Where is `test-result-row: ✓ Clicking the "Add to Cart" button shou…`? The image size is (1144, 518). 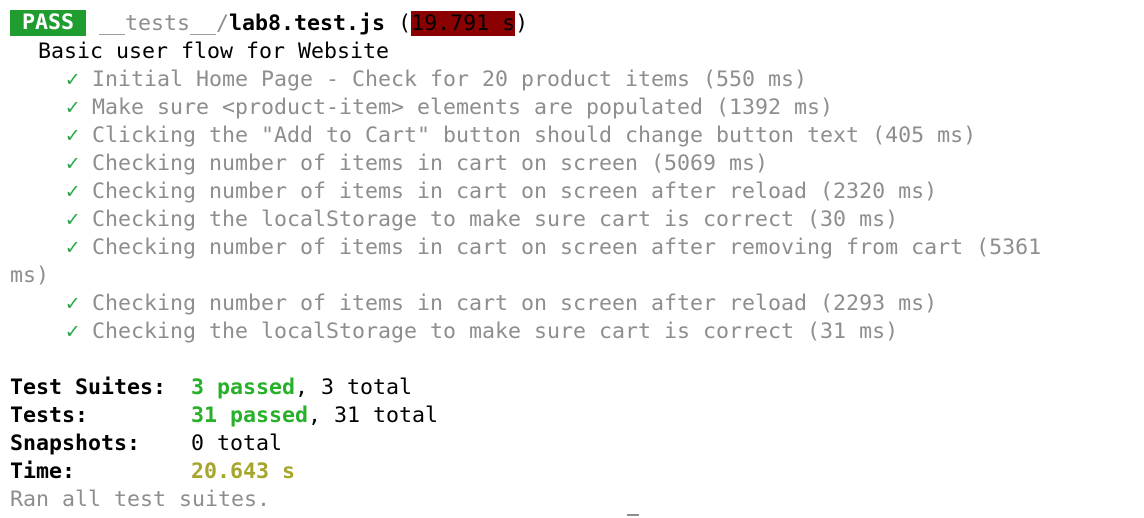
test-result-row: ✓ Clicking the "Add to Cart" button shou… is located at coordinates (577, 136).